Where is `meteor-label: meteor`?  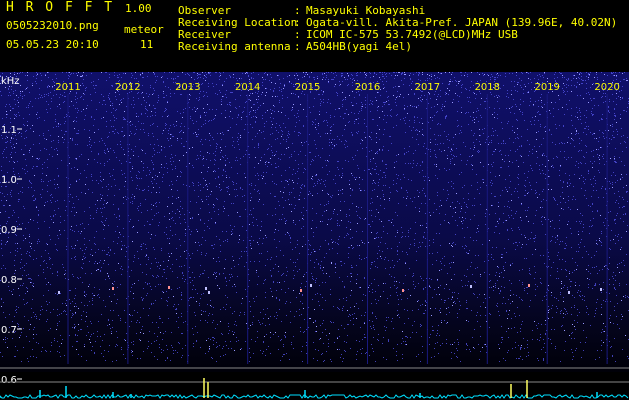 meteor-label: meteor is located at coordinates (144, 29).